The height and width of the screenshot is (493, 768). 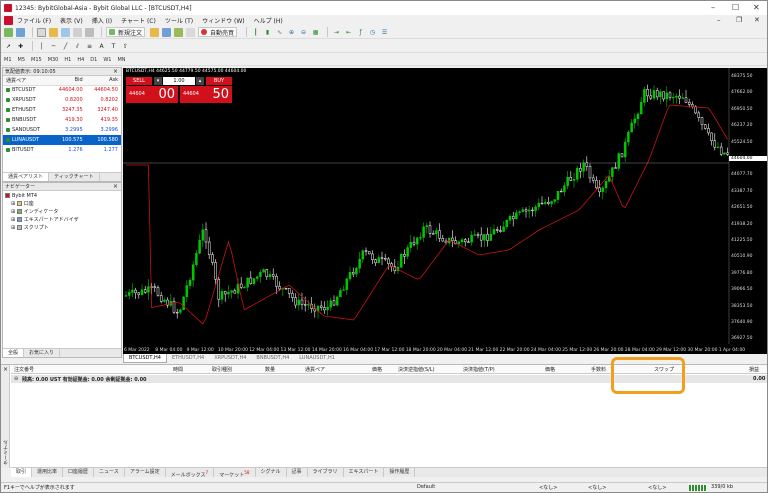 What do you see at coordinates (271, 472) in the screenshot?
I see `tab-signals: シグナル` at bounding box center [271, 472].